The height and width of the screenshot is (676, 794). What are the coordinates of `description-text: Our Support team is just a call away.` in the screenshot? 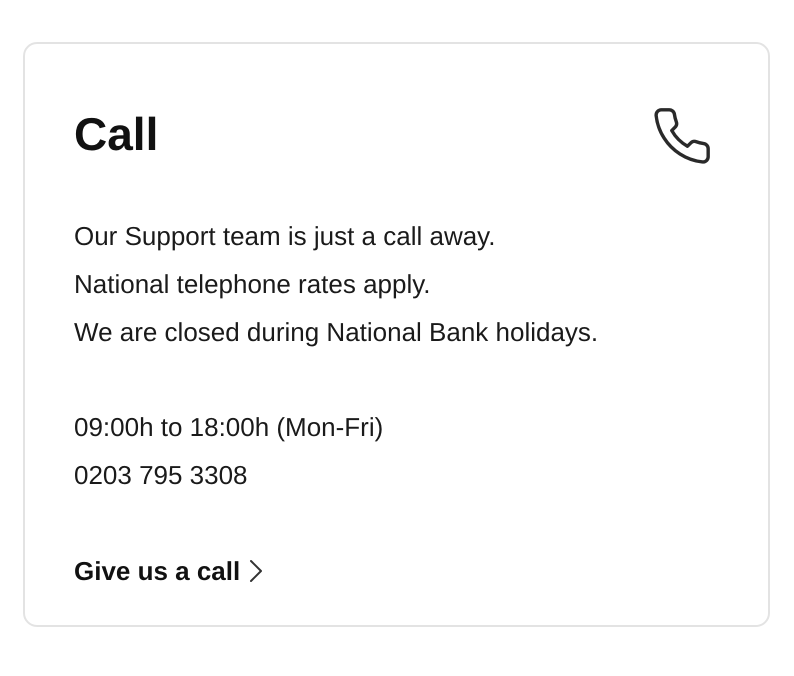 It's located at (285, 236).